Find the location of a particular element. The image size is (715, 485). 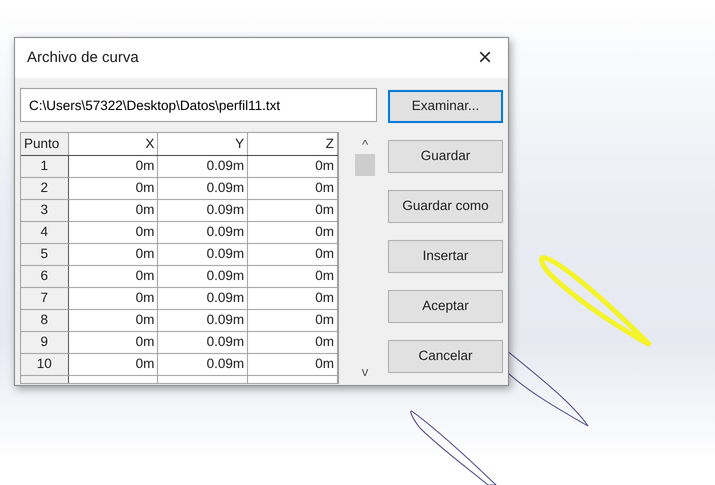

dialog-button: Aceptar is located at coordinates (445, 306).